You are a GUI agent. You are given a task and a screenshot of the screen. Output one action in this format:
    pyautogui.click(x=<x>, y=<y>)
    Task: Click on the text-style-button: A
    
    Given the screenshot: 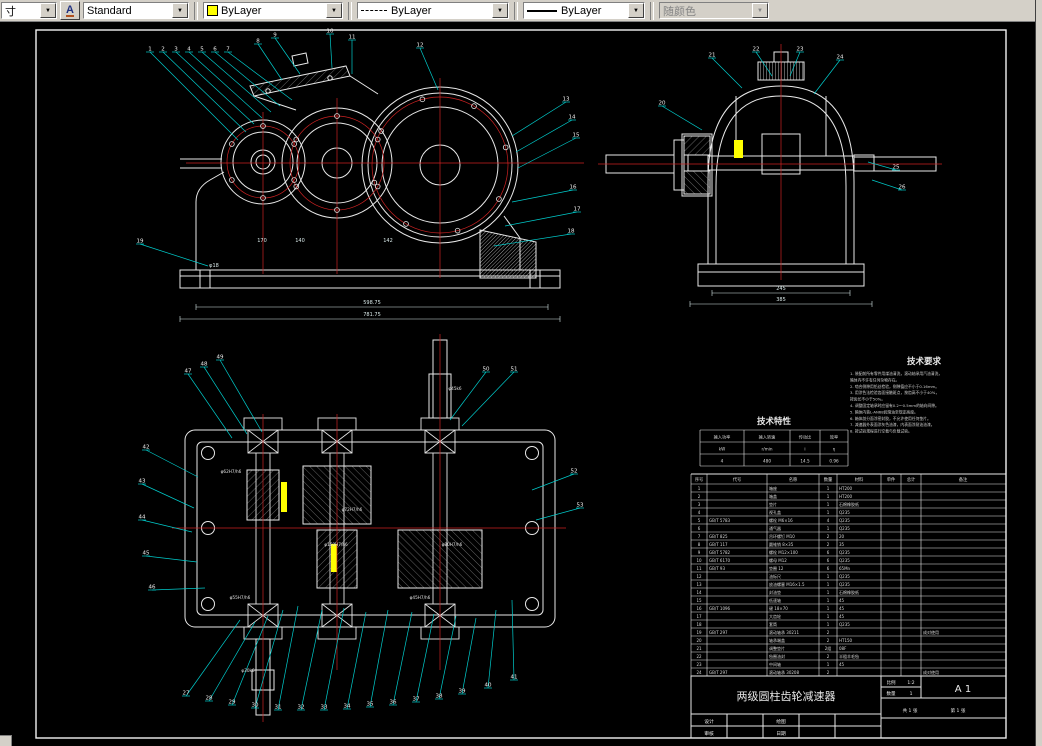 What is the action you would take?
    pyautogui.click(x=70, y=10)
    